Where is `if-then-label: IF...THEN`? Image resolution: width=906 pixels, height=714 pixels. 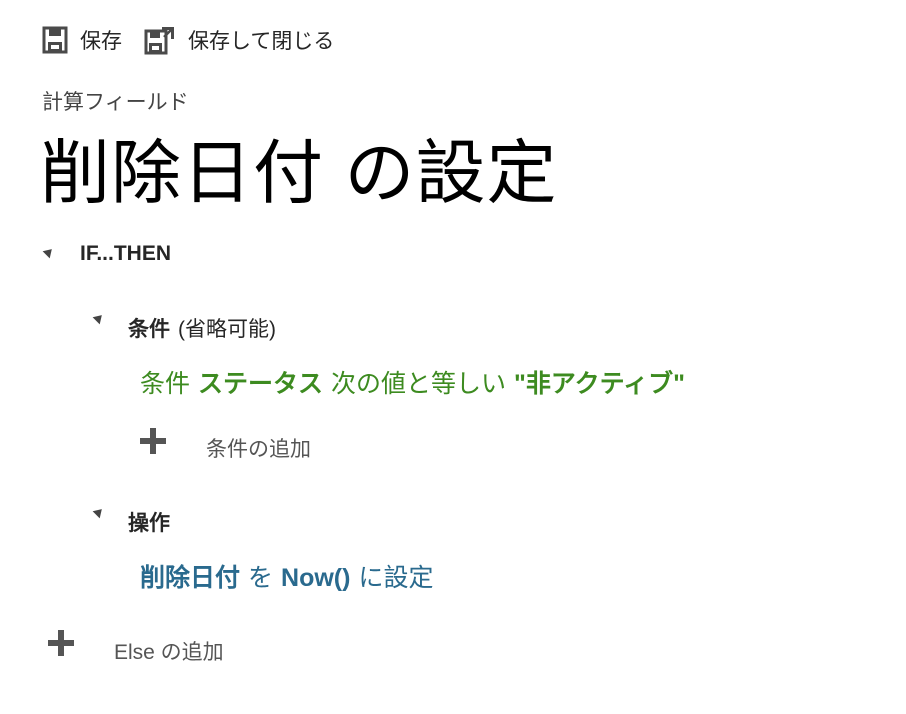 if-then-label: IF...THEN is located at coordinates (126, 253).